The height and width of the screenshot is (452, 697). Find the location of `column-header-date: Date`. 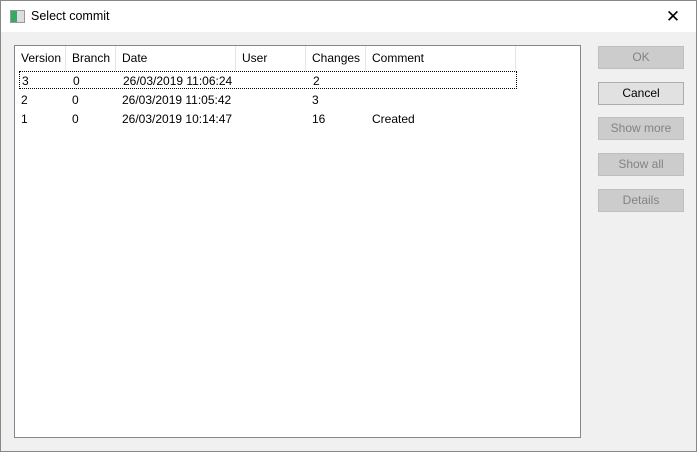

column-header-date: Date is located at coordinates (176, 58).